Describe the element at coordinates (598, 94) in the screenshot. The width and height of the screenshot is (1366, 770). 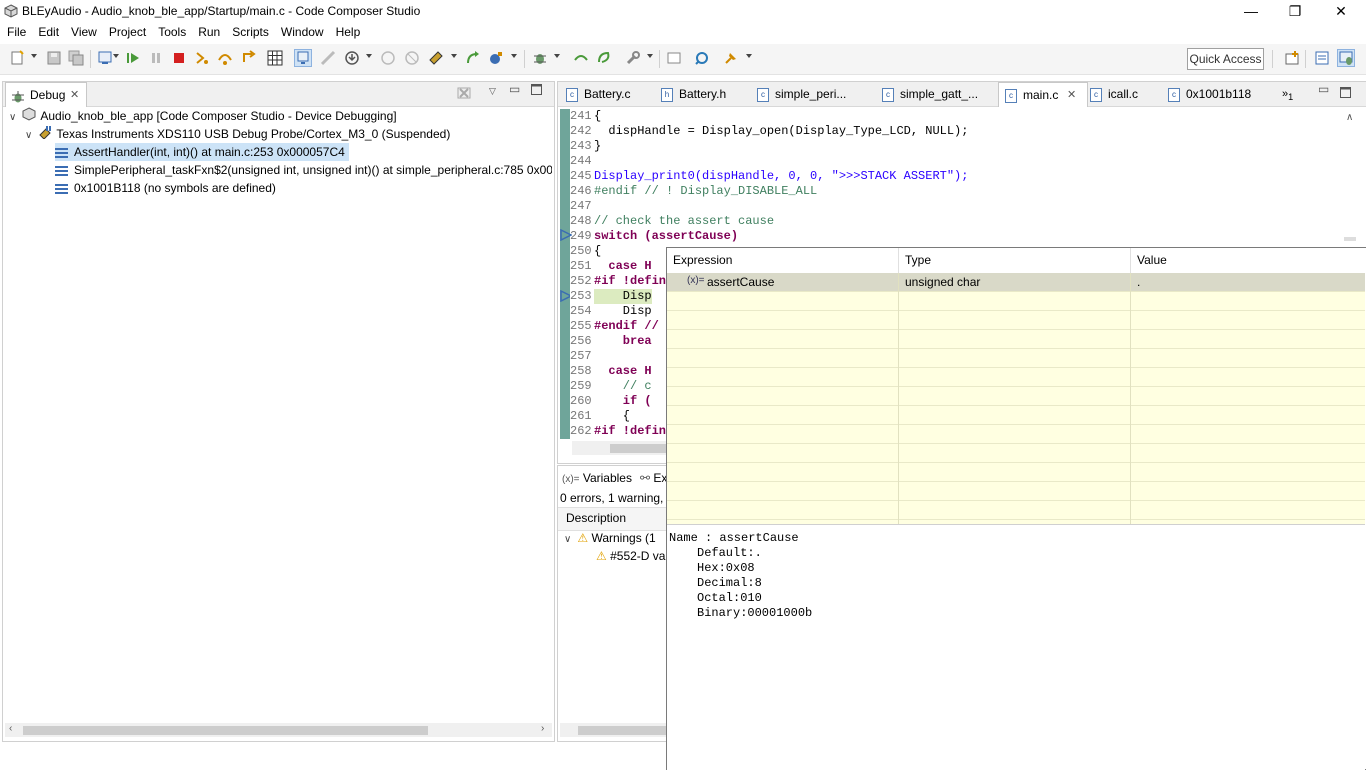
I see `editor-tab-battery-c: c Battery.c` at that location.